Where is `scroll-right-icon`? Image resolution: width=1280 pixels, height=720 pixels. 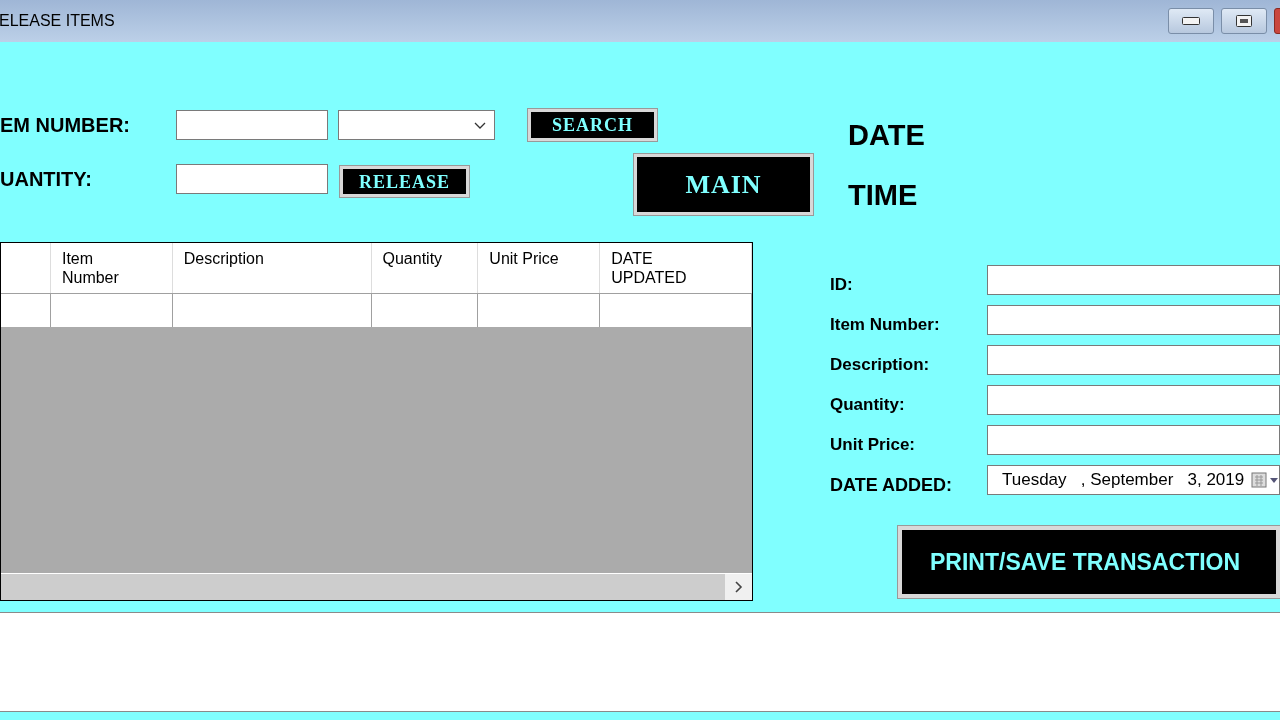
scroll-right-icon is located at coordinates (738, 587).